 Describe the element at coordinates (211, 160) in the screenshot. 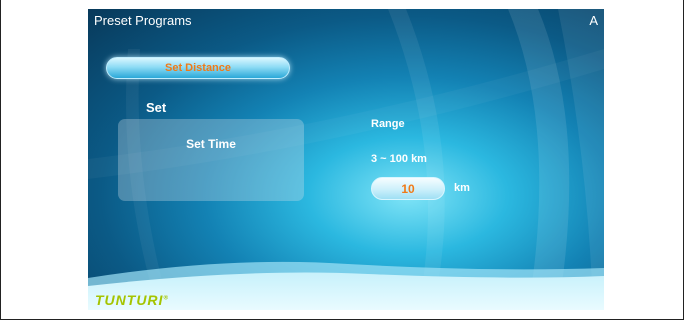

I see `set-options-panel: Set Time` at that location.